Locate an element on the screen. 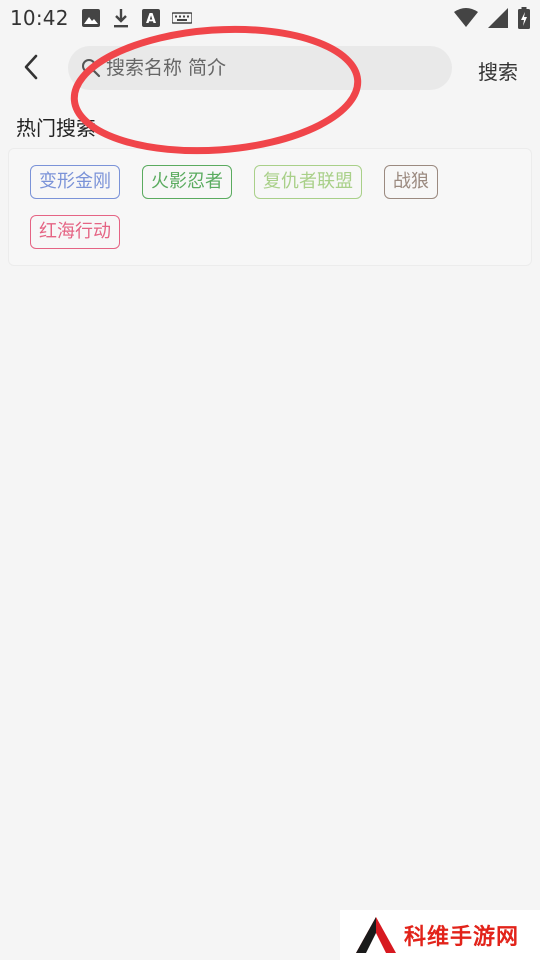  watermark-logo is located at coordinates (376, 935).